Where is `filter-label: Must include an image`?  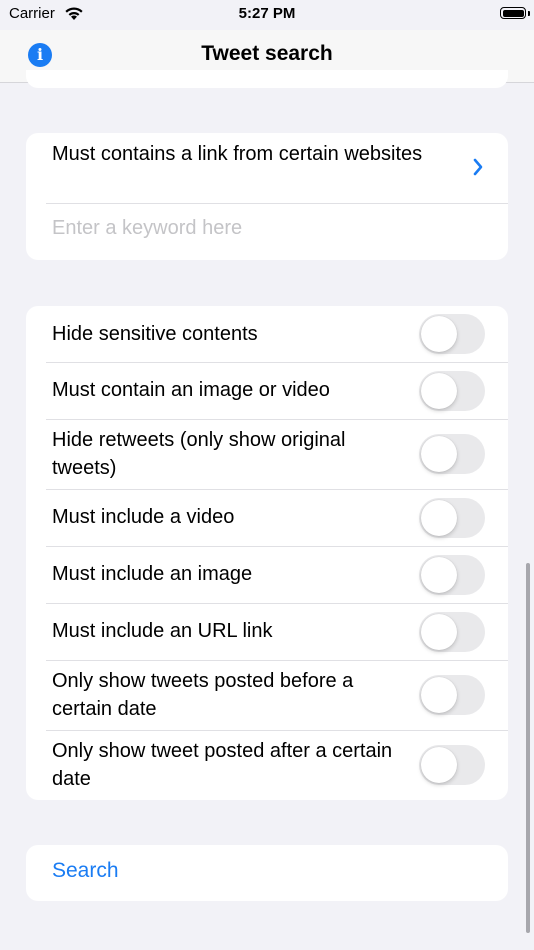
filter-label: Must include an image is located at coordinates (152, 574).